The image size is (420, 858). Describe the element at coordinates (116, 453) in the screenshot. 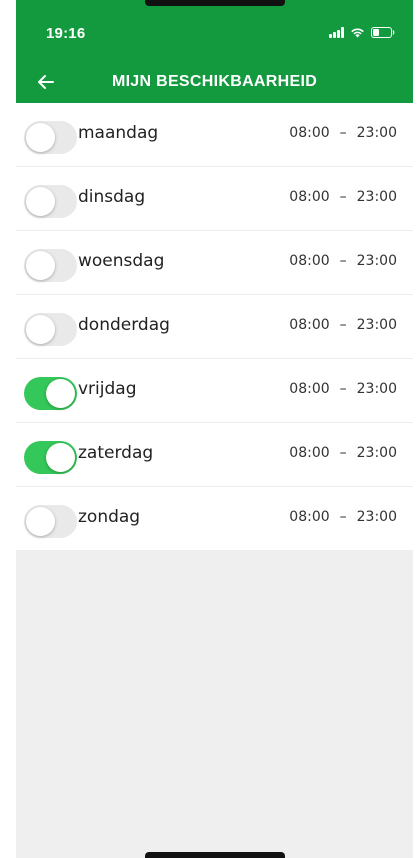

I see `day-label: zaterdag` at that location.